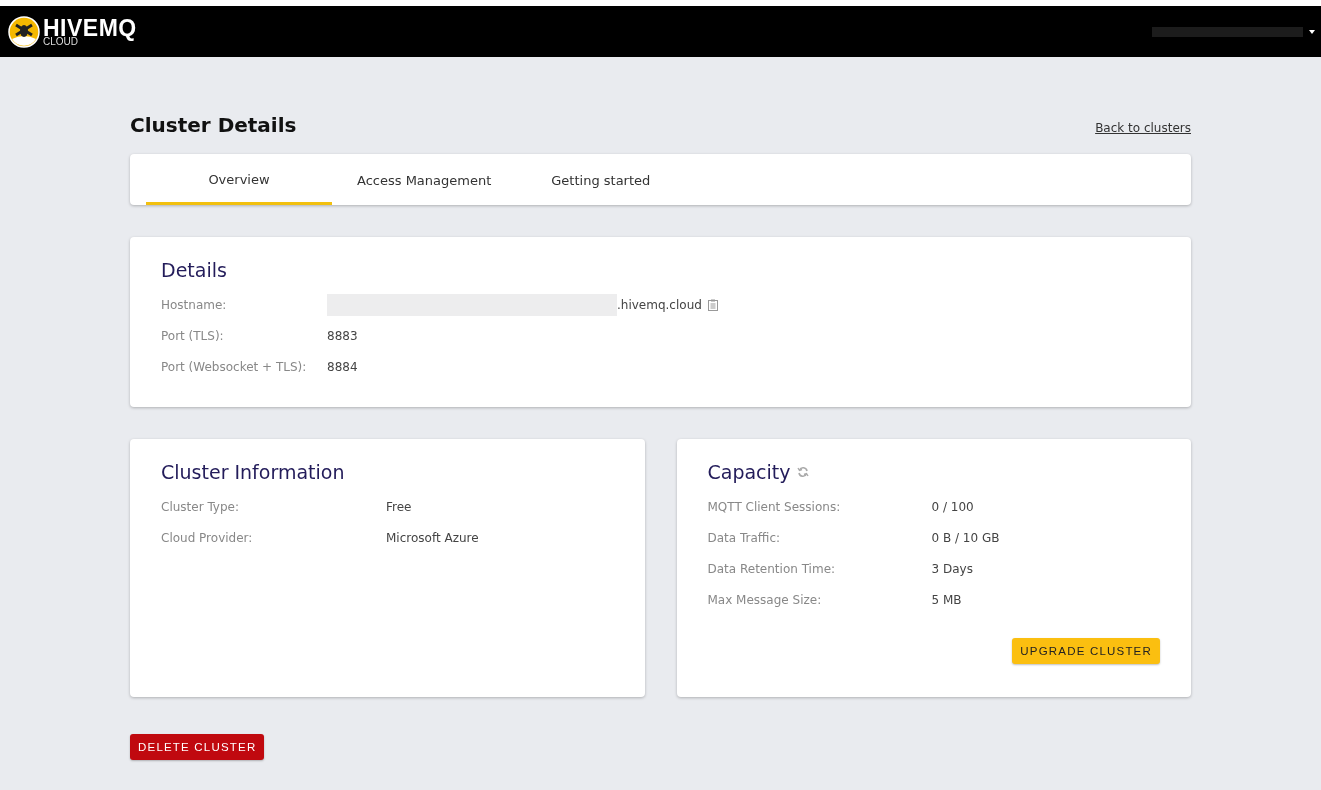  What do you see at coordinates (429, 179) in the screenshot?
I see `tab: Access Management` at bounding box center [429, 179].